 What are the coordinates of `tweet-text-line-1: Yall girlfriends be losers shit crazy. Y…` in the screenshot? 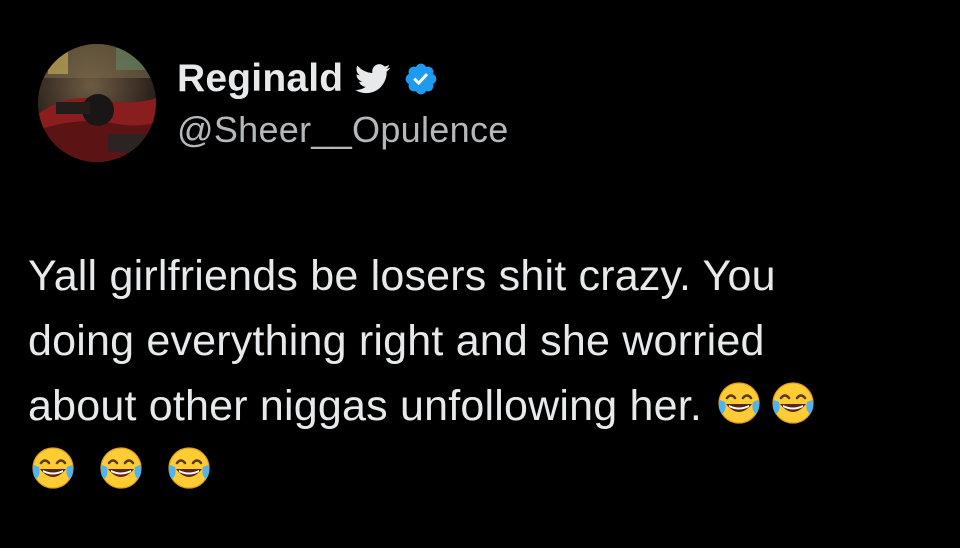 It's located at (402, 276).